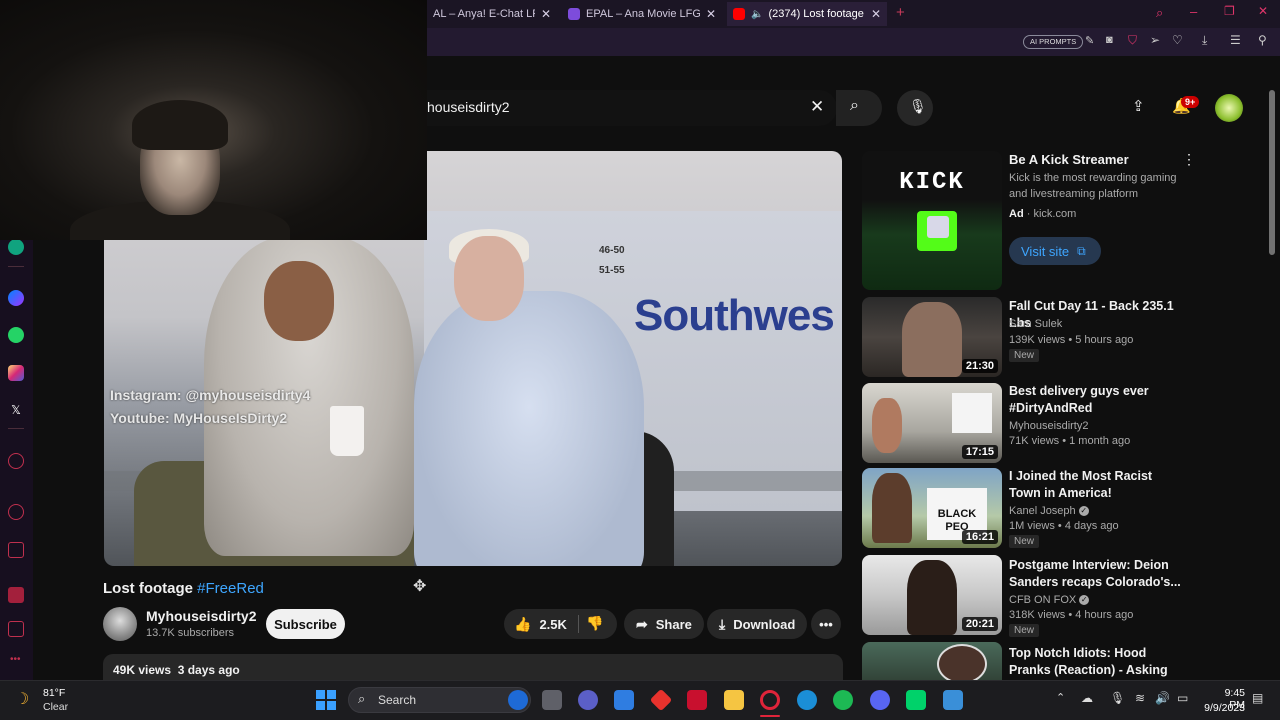 The image size is (1280, 720). Describe the element at coordinates (120, 624) in the screenshot. I see `channel-avatar` at that location.